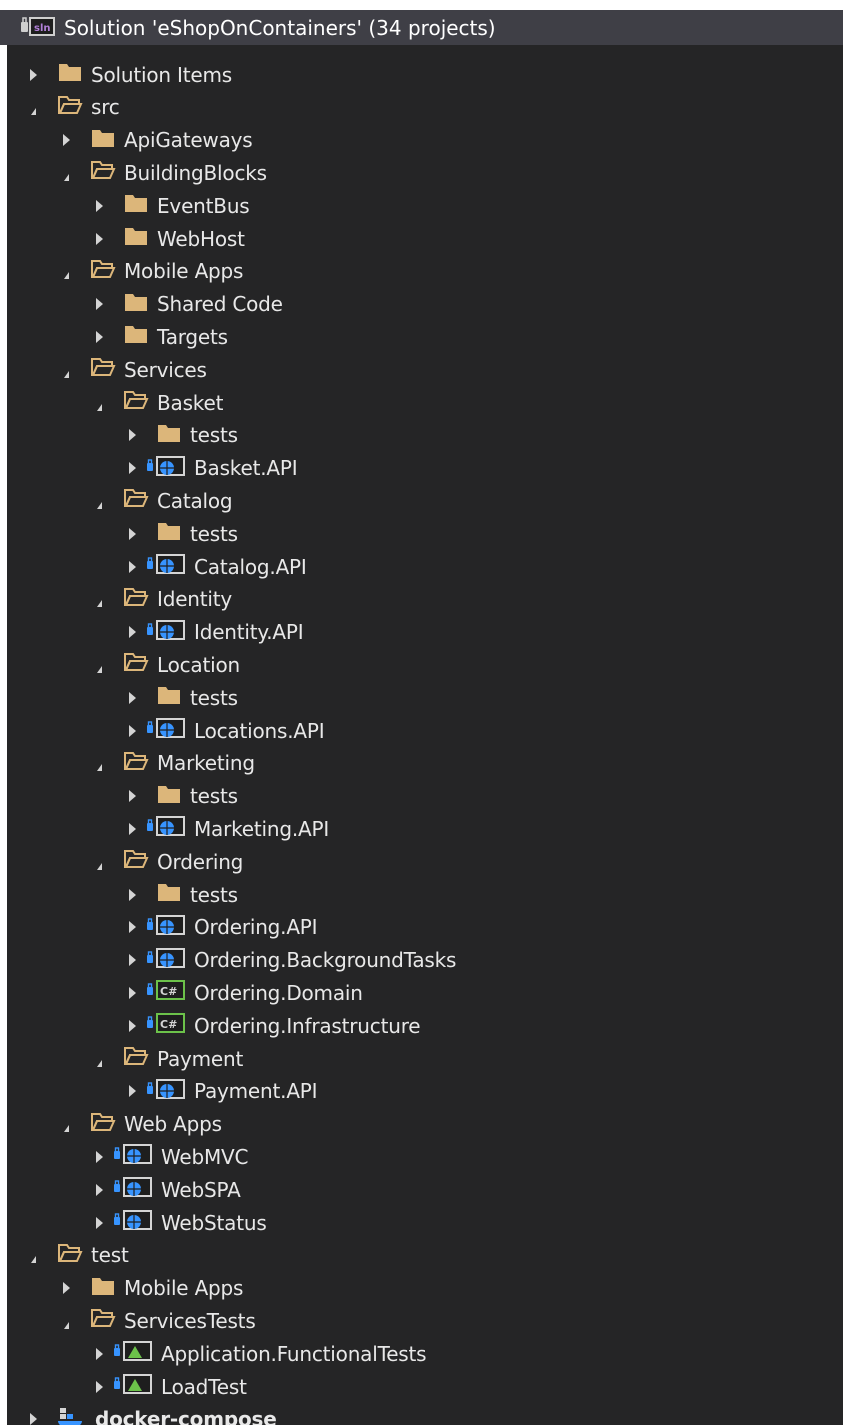 The image size is (843, 1425). Describe the element at coordinates (188, 140) in the screenshot. I see `tree-item-label: ApiGateways` at that location.